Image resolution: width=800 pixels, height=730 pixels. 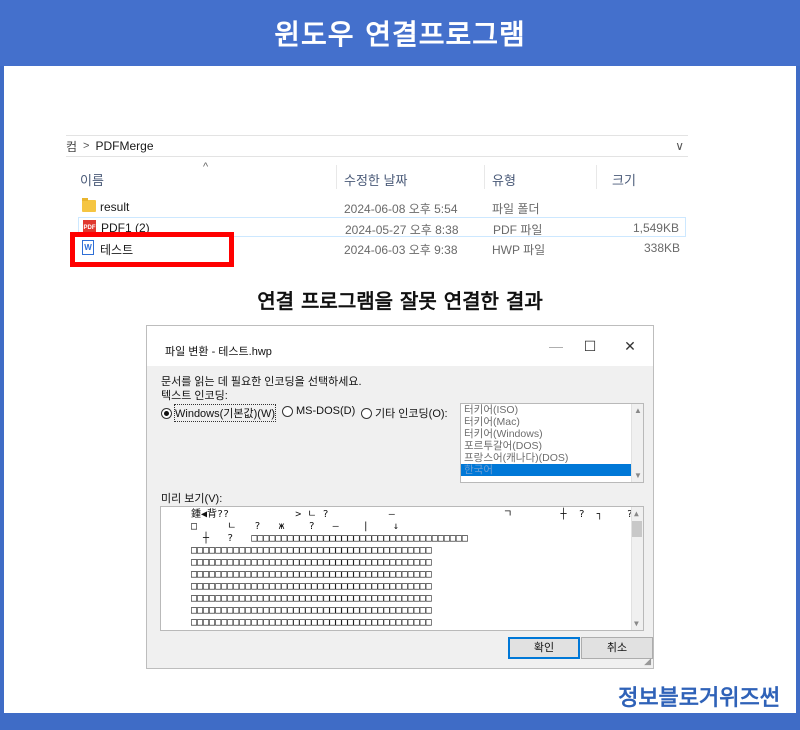 What do you see at coordinates (375, 179) in the screenshot?
I see `column-header-date: 수정한 날짜` at bounding box center [375, 179].